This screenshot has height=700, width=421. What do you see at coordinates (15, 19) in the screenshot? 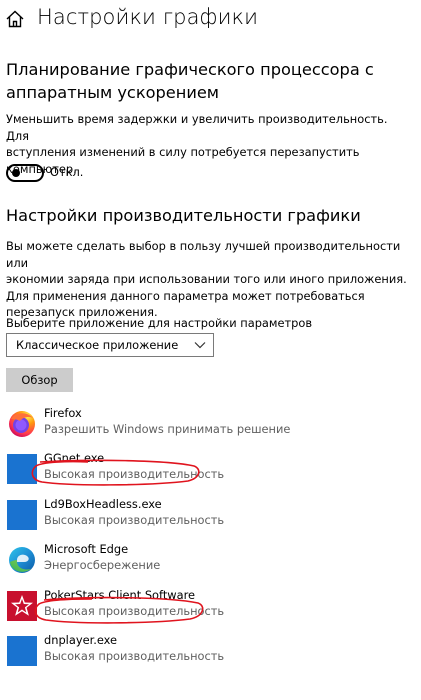
I see `home-icon` at bounding box center [15, 19].